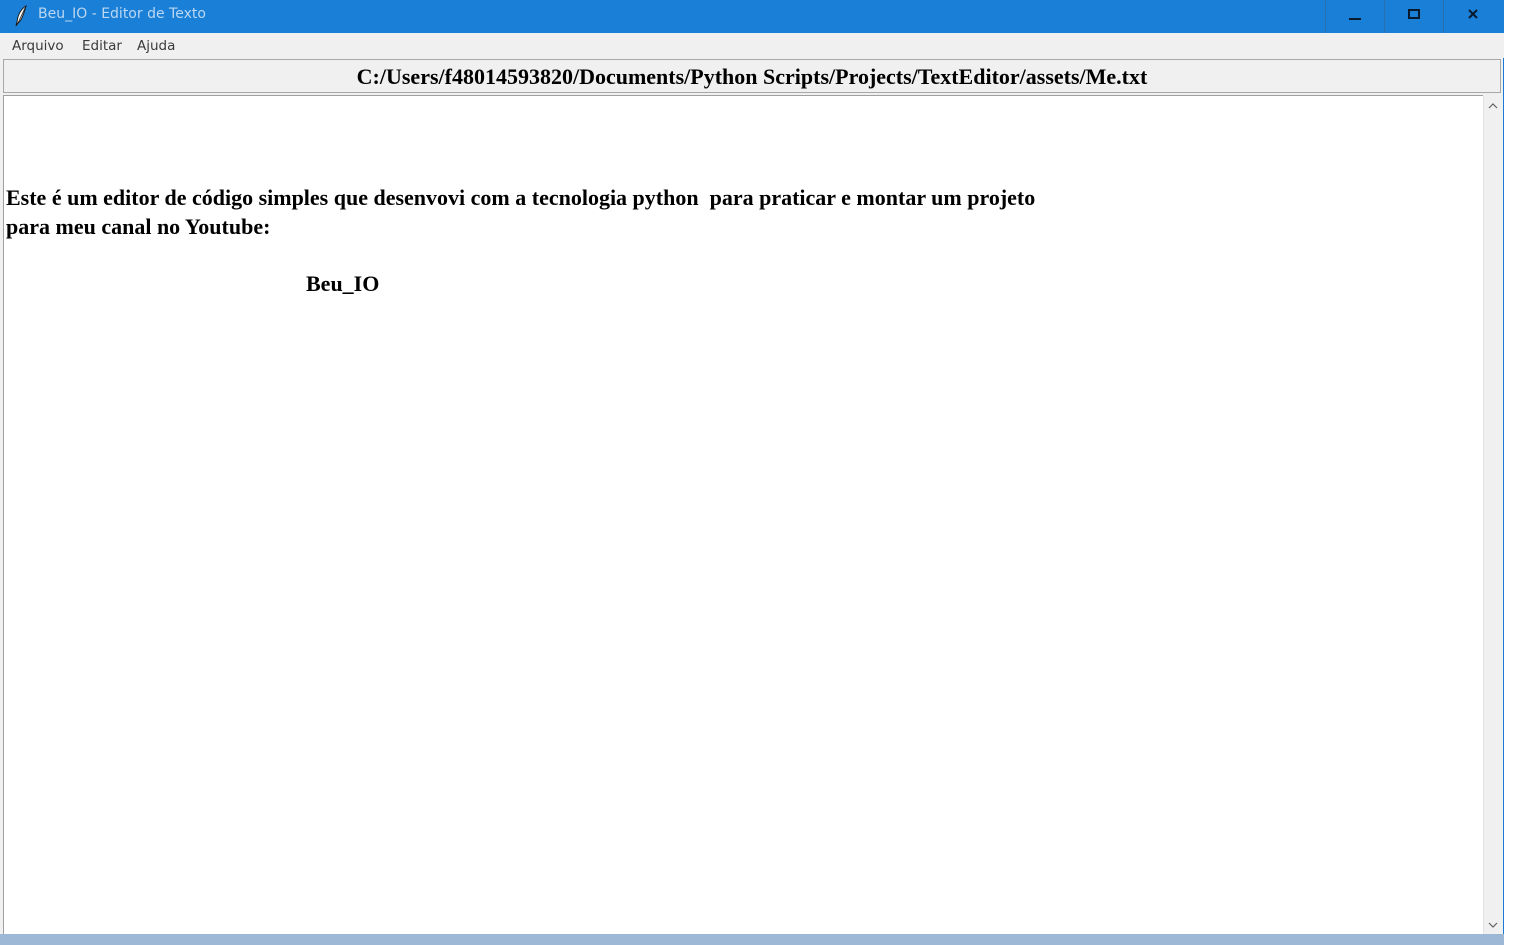  Describe the element at coordinates (138, 226) in the screenshot. I see `editor-line: para meu canal no Youtube:` at that location.